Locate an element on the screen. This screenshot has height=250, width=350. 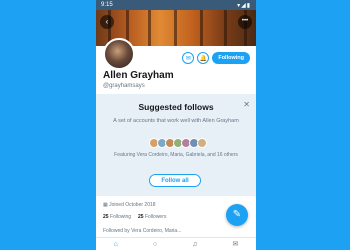
suggested-avatars is located at coordinates (178, 143).